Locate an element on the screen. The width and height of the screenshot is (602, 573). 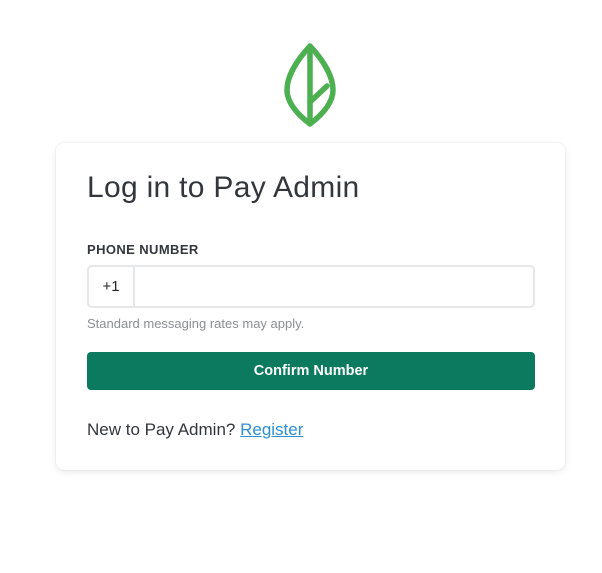
page-title: Log in to Pay Admin is located at coordinates (223, 187).